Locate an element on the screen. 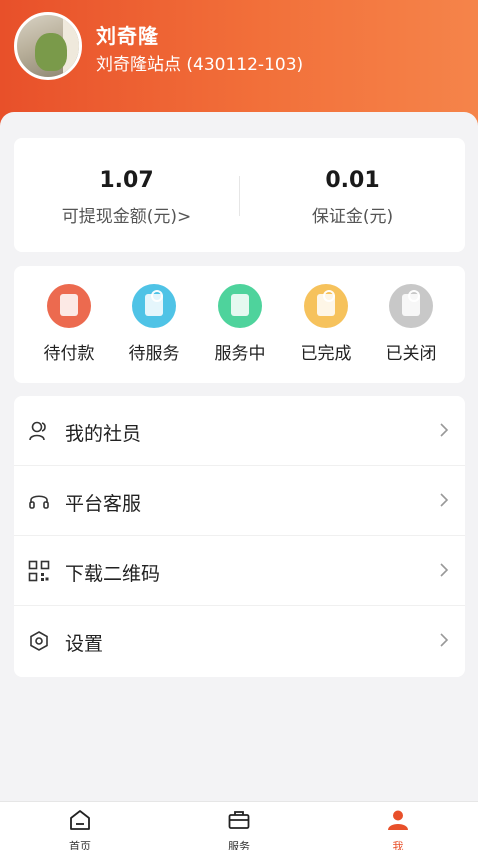 This screenshot has width=478, height=850. briefcase-icon is located at coordinates (239, 820).